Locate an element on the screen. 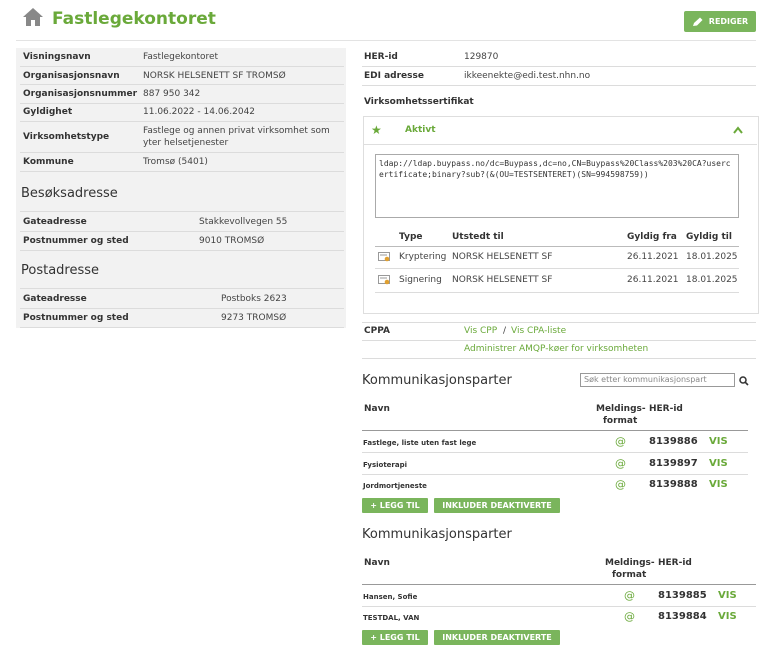  address-value: 9010 TROMSØ is located at coordinates (232, 241).